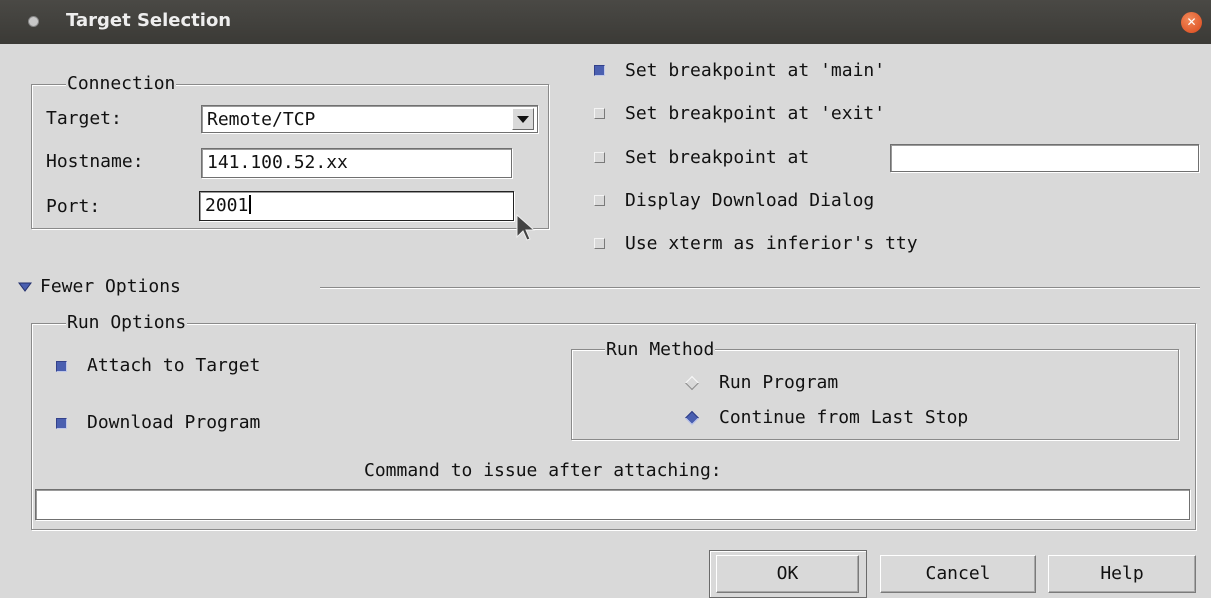 The height and width of the screenshot is (598, 1211). Describe the element at coordinates (121, 83) in the screenshot. I see `connection-legend: Connection` at that location.